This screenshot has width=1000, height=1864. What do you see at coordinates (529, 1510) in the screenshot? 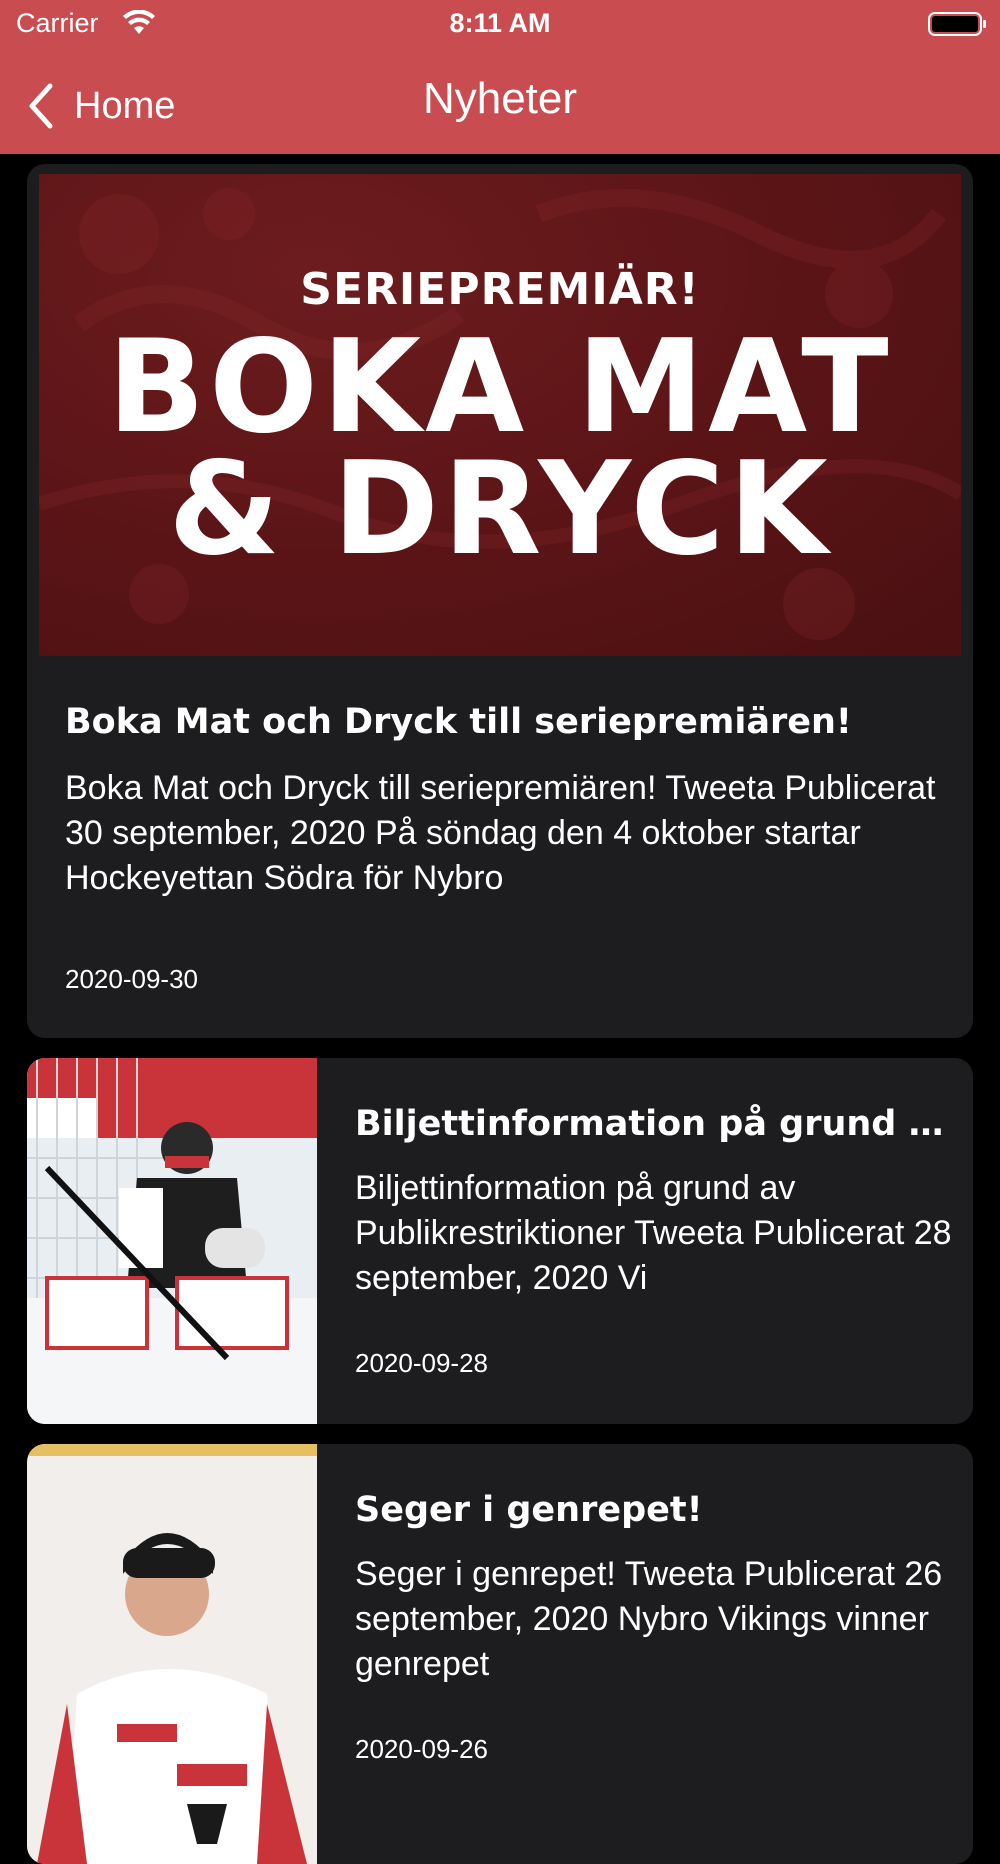
I see `article-title: Seger i genrepet!` at bounding box center [529, 1510].